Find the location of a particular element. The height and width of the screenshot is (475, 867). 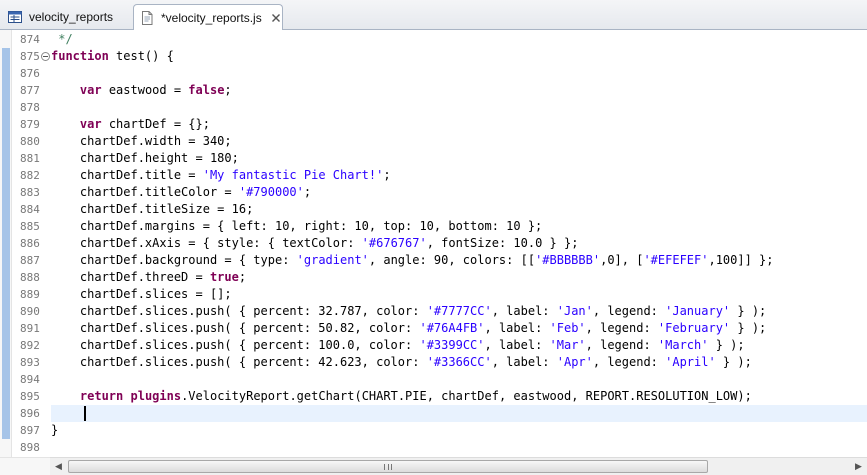

horizontal-scrollbar: ◀ ▶ is located at coordinates (458, 466).